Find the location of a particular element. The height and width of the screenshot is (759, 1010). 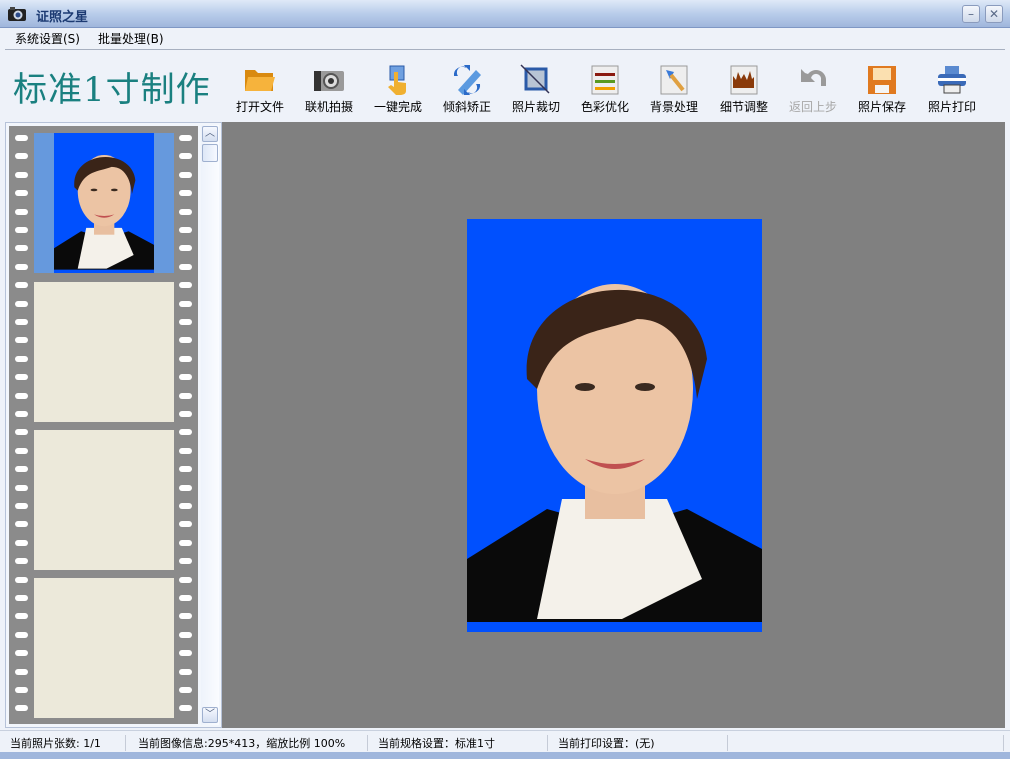

thumbnail-selected is located at coordinates (104, 203).